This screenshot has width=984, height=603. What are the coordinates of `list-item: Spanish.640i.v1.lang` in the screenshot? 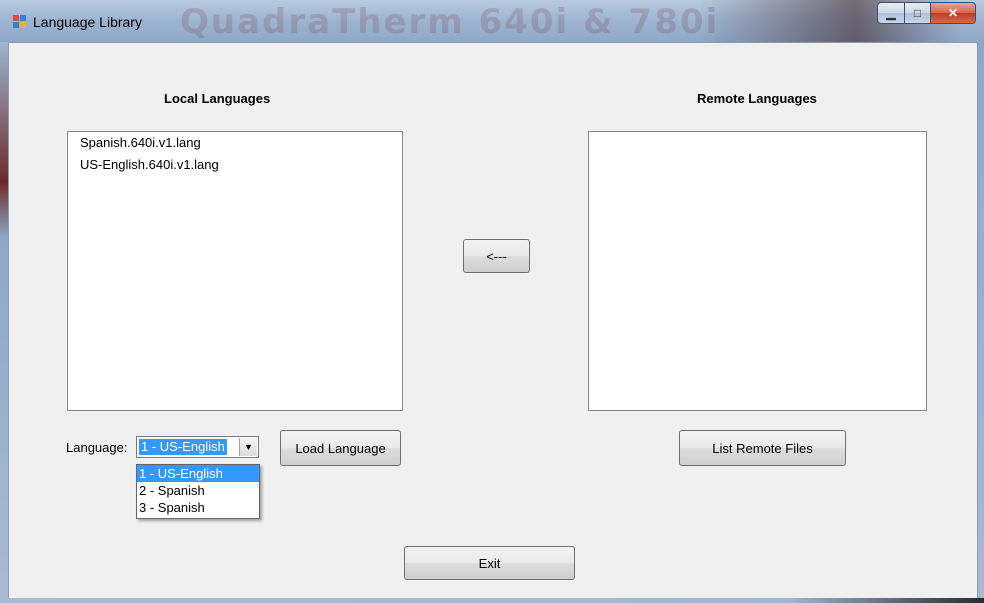 It's located at (235, 143).